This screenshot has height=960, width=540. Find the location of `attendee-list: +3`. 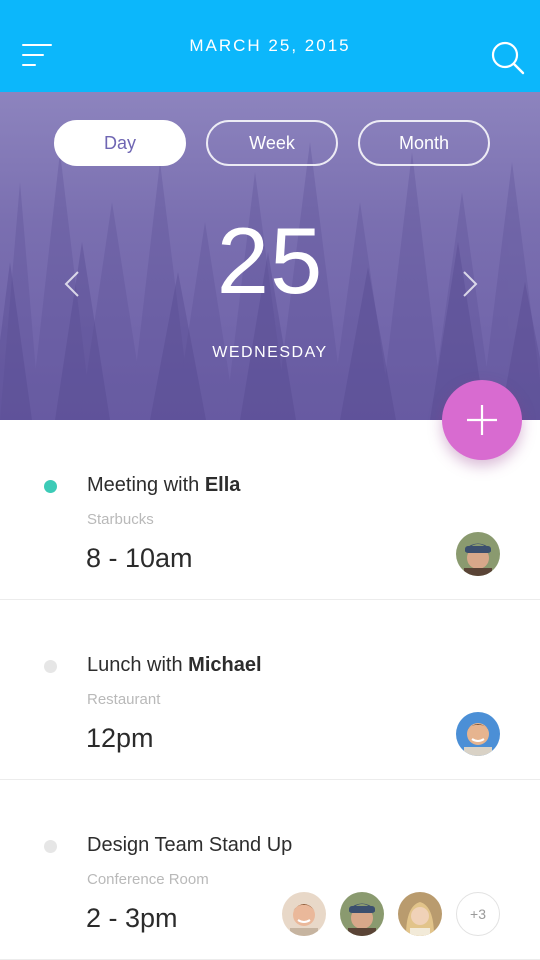

attendee-list: +3 is located at coordinates (391, 914).